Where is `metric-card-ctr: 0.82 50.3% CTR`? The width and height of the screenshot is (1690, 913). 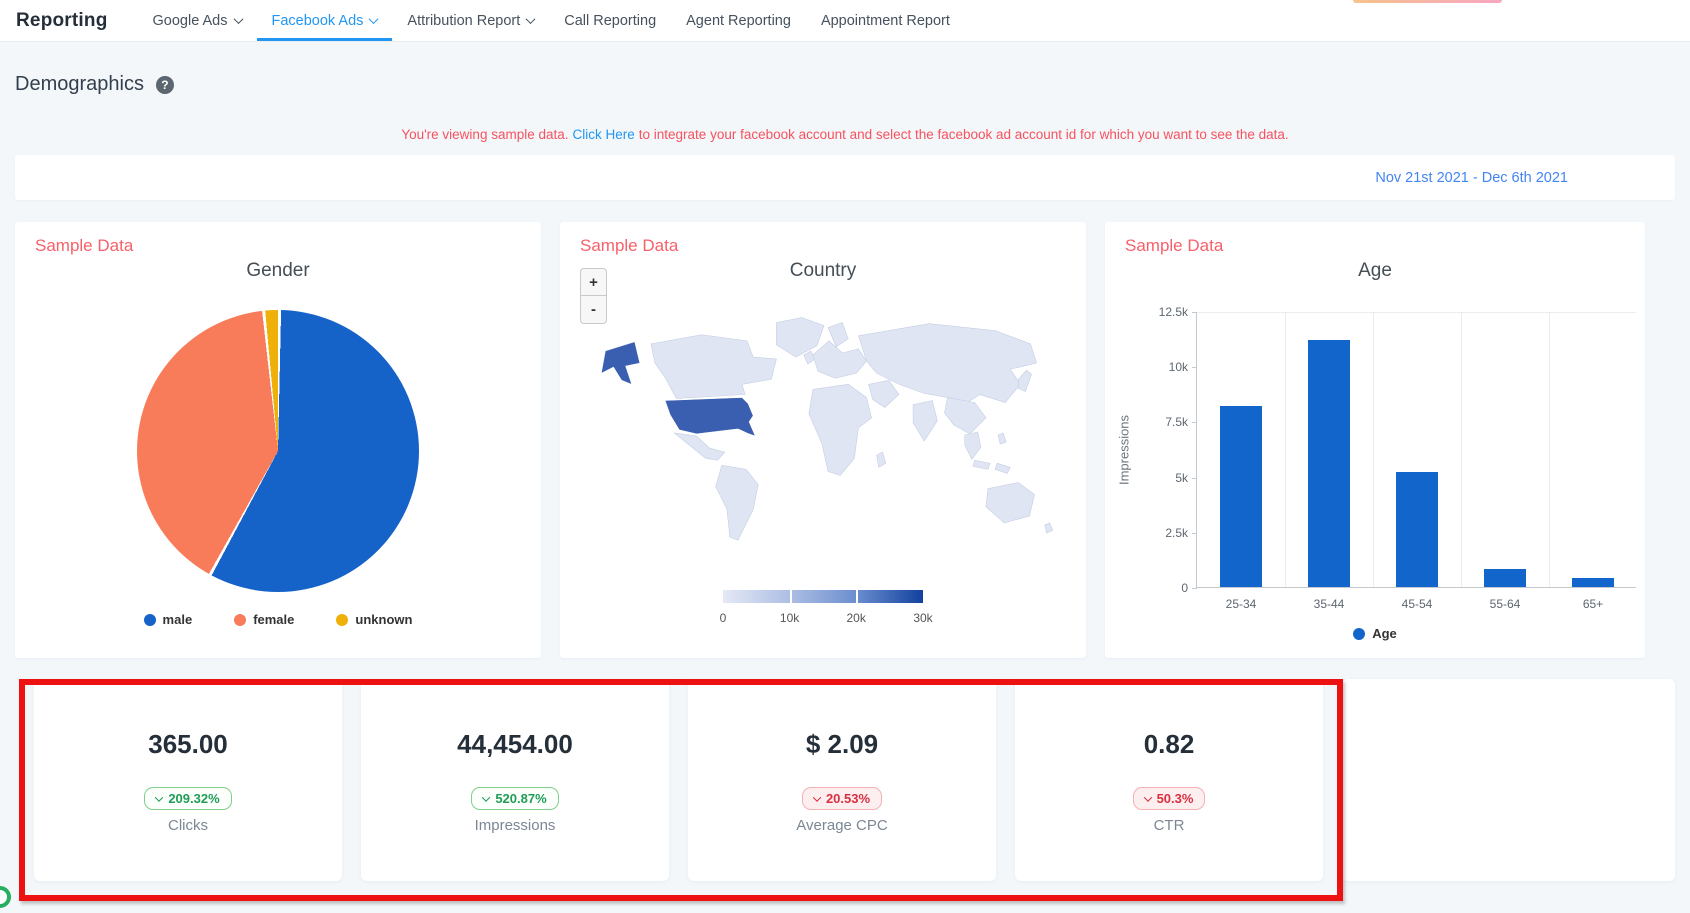
metric-card-ctr: 0.82 50.3% CTR is located at coordinates (1169, 780).